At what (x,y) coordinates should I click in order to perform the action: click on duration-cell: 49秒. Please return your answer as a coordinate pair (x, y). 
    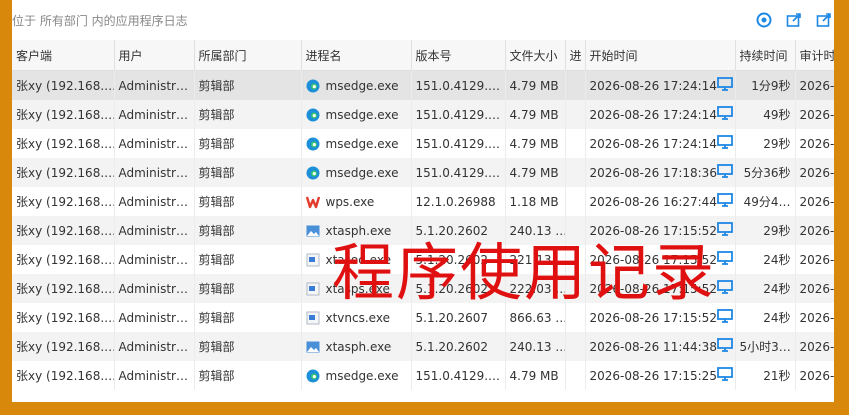
    Looking at the image, I should click on (765, 114).